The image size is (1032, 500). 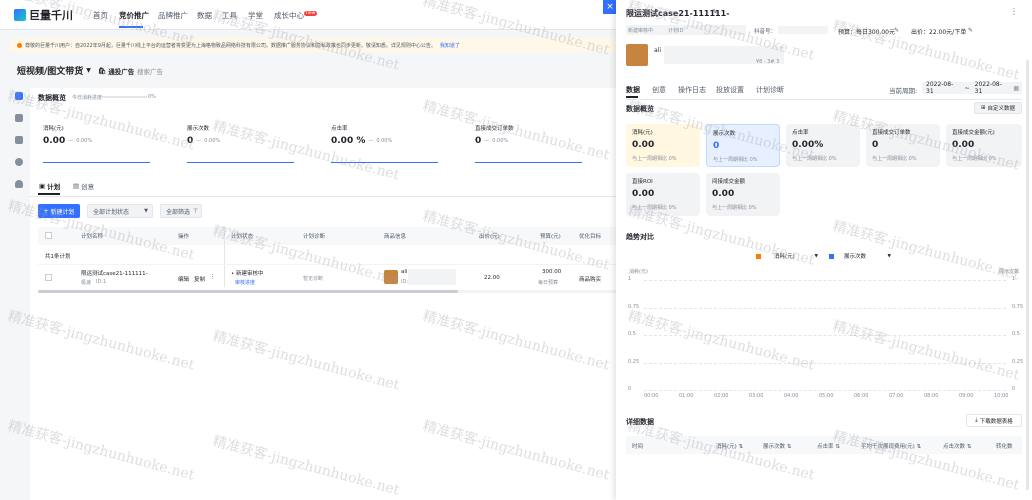 What do you see at coordinates (183, 279) in the screenshot?
I see `edit-link: 编辑` at bounding box center [183, 279].